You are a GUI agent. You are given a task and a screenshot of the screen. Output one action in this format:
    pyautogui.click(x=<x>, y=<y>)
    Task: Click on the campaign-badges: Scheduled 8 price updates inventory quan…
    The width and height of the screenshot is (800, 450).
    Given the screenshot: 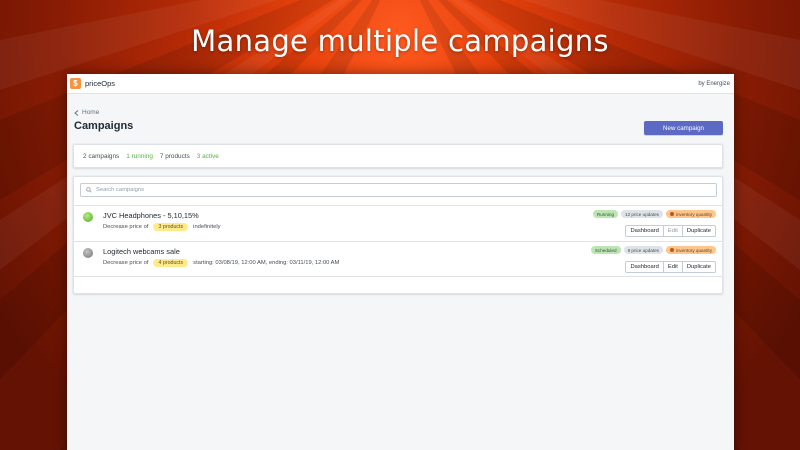 What is the action you would take?
    pyautogui.click(x=653, y=250)
    